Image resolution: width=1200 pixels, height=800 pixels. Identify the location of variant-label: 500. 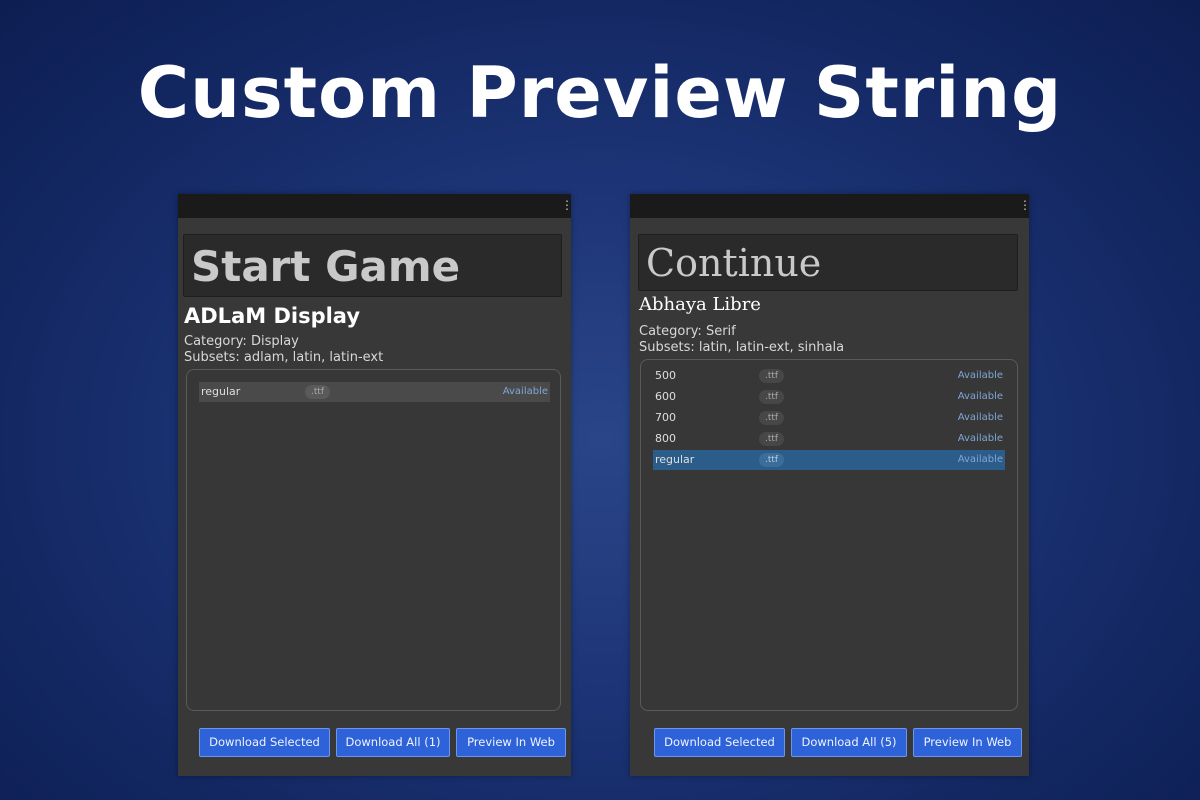
(665, 375).